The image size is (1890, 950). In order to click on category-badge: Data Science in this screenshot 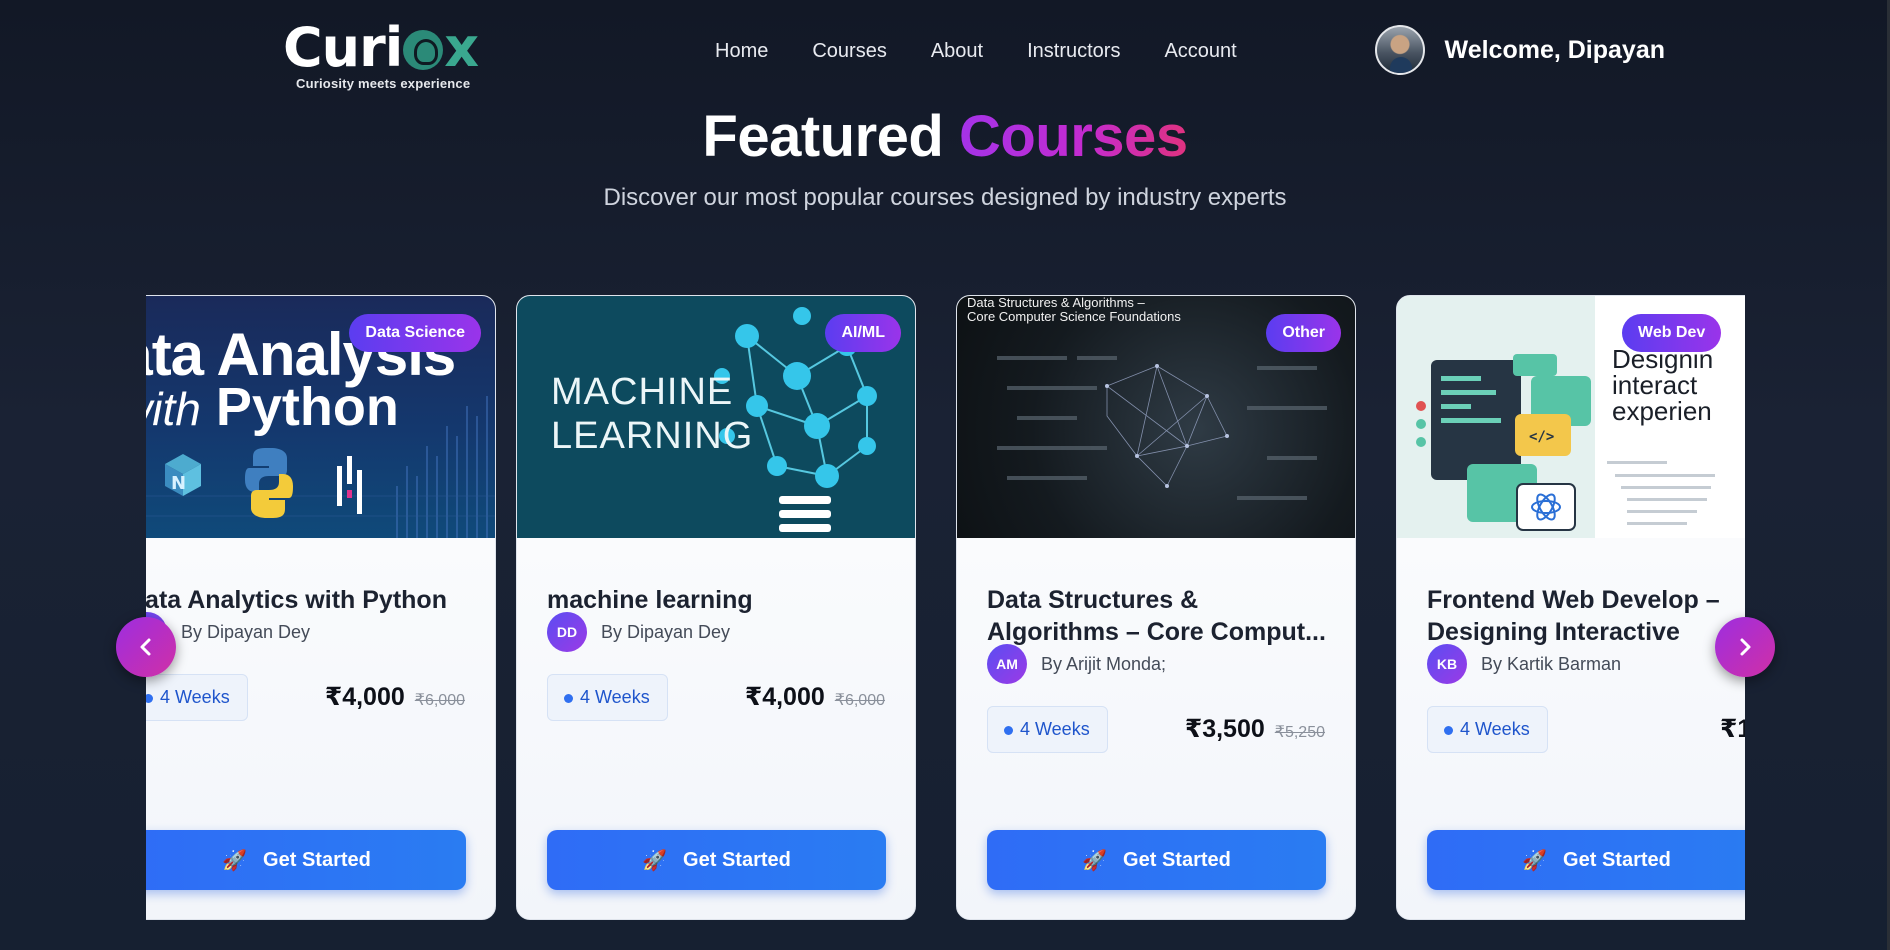, I will do `click(415, 333)`.